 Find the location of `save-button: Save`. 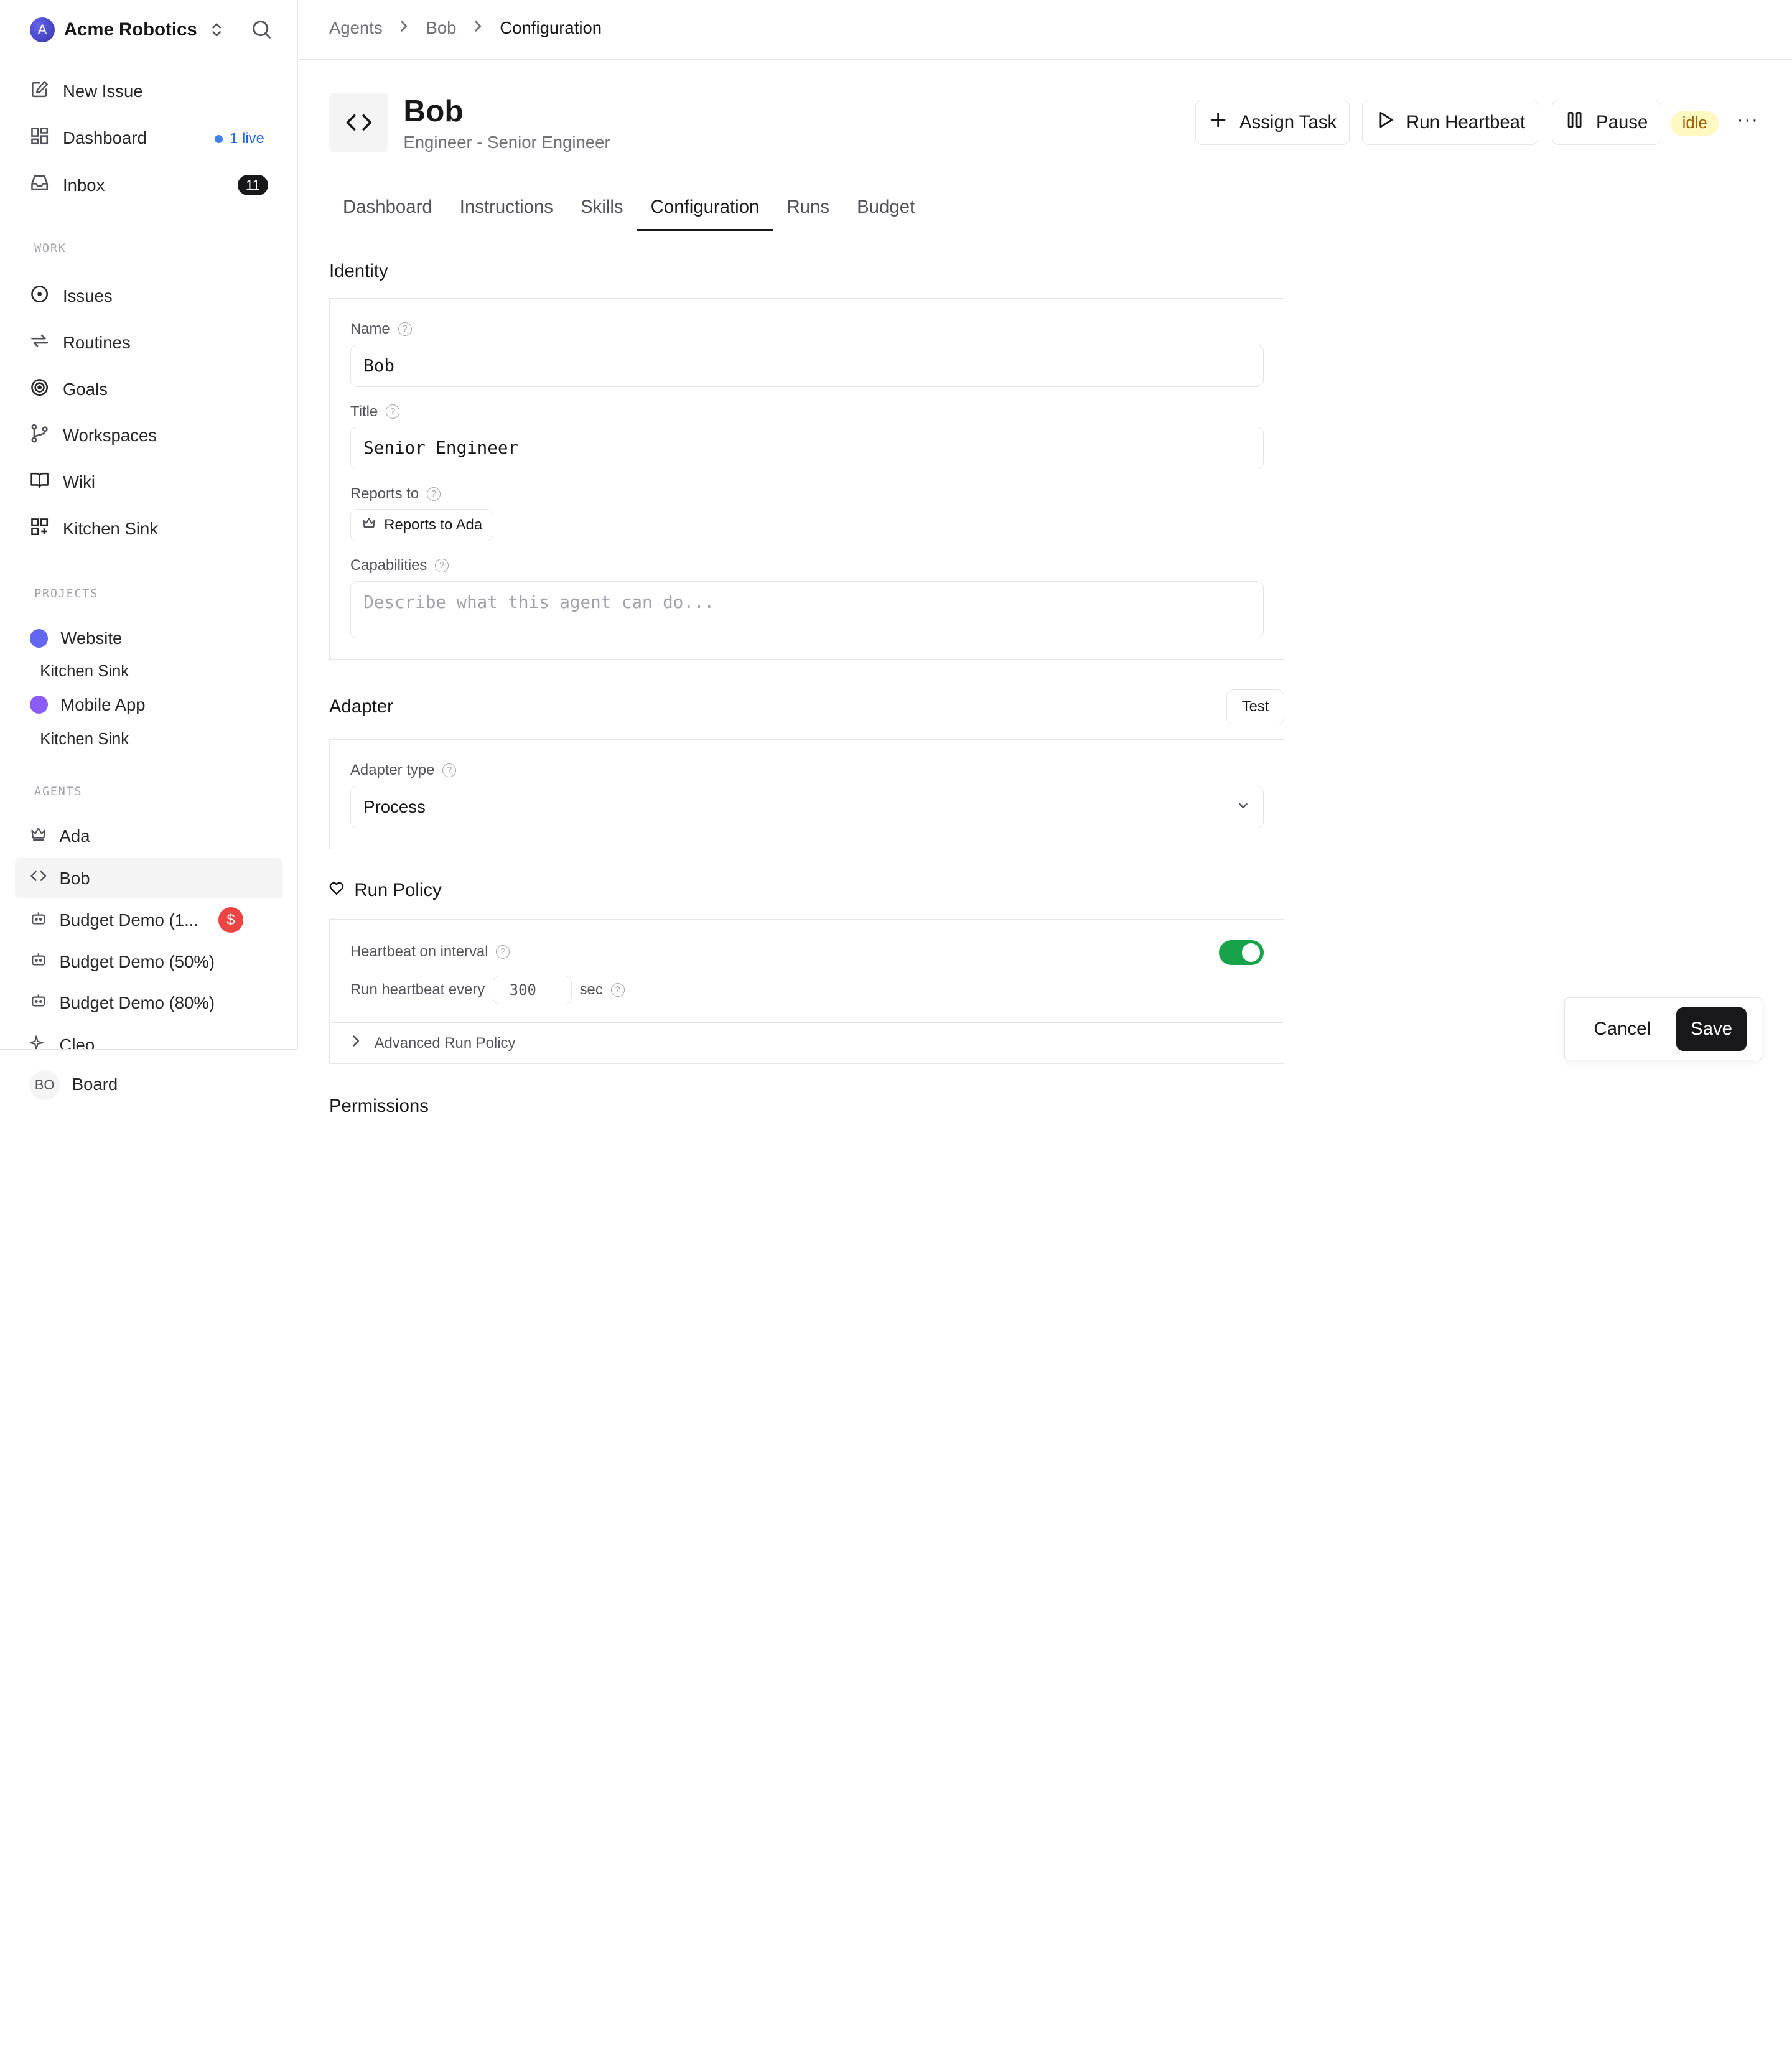

save-button: Save is located at coordinates (1711, 1029).